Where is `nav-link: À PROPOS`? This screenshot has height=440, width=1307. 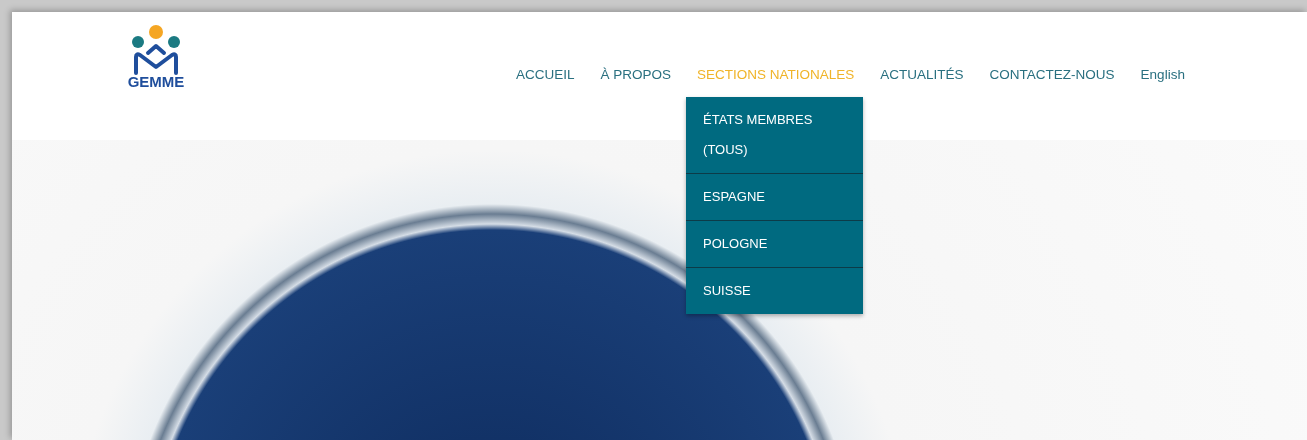 nav-link: À PROPOS is located at coordinates (636, 74).